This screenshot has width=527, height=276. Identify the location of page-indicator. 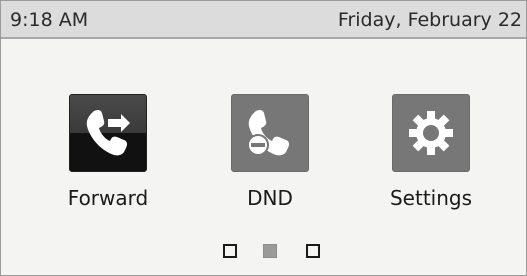
(263, 252).